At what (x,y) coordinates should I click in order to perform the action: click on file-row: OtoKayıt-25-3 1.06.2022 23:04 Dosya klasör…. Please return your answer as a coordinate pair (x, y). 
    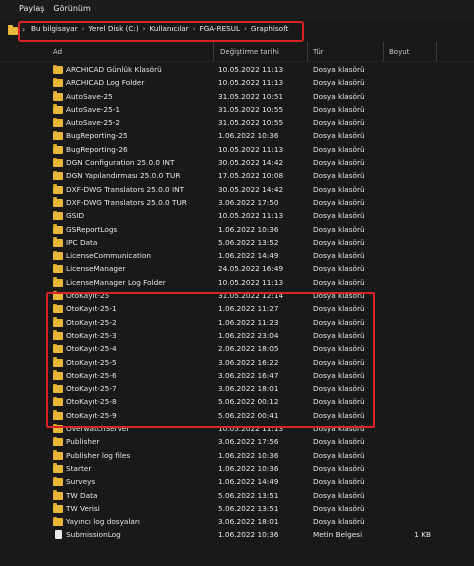
    Looking at the image, I should click on (237, 335).